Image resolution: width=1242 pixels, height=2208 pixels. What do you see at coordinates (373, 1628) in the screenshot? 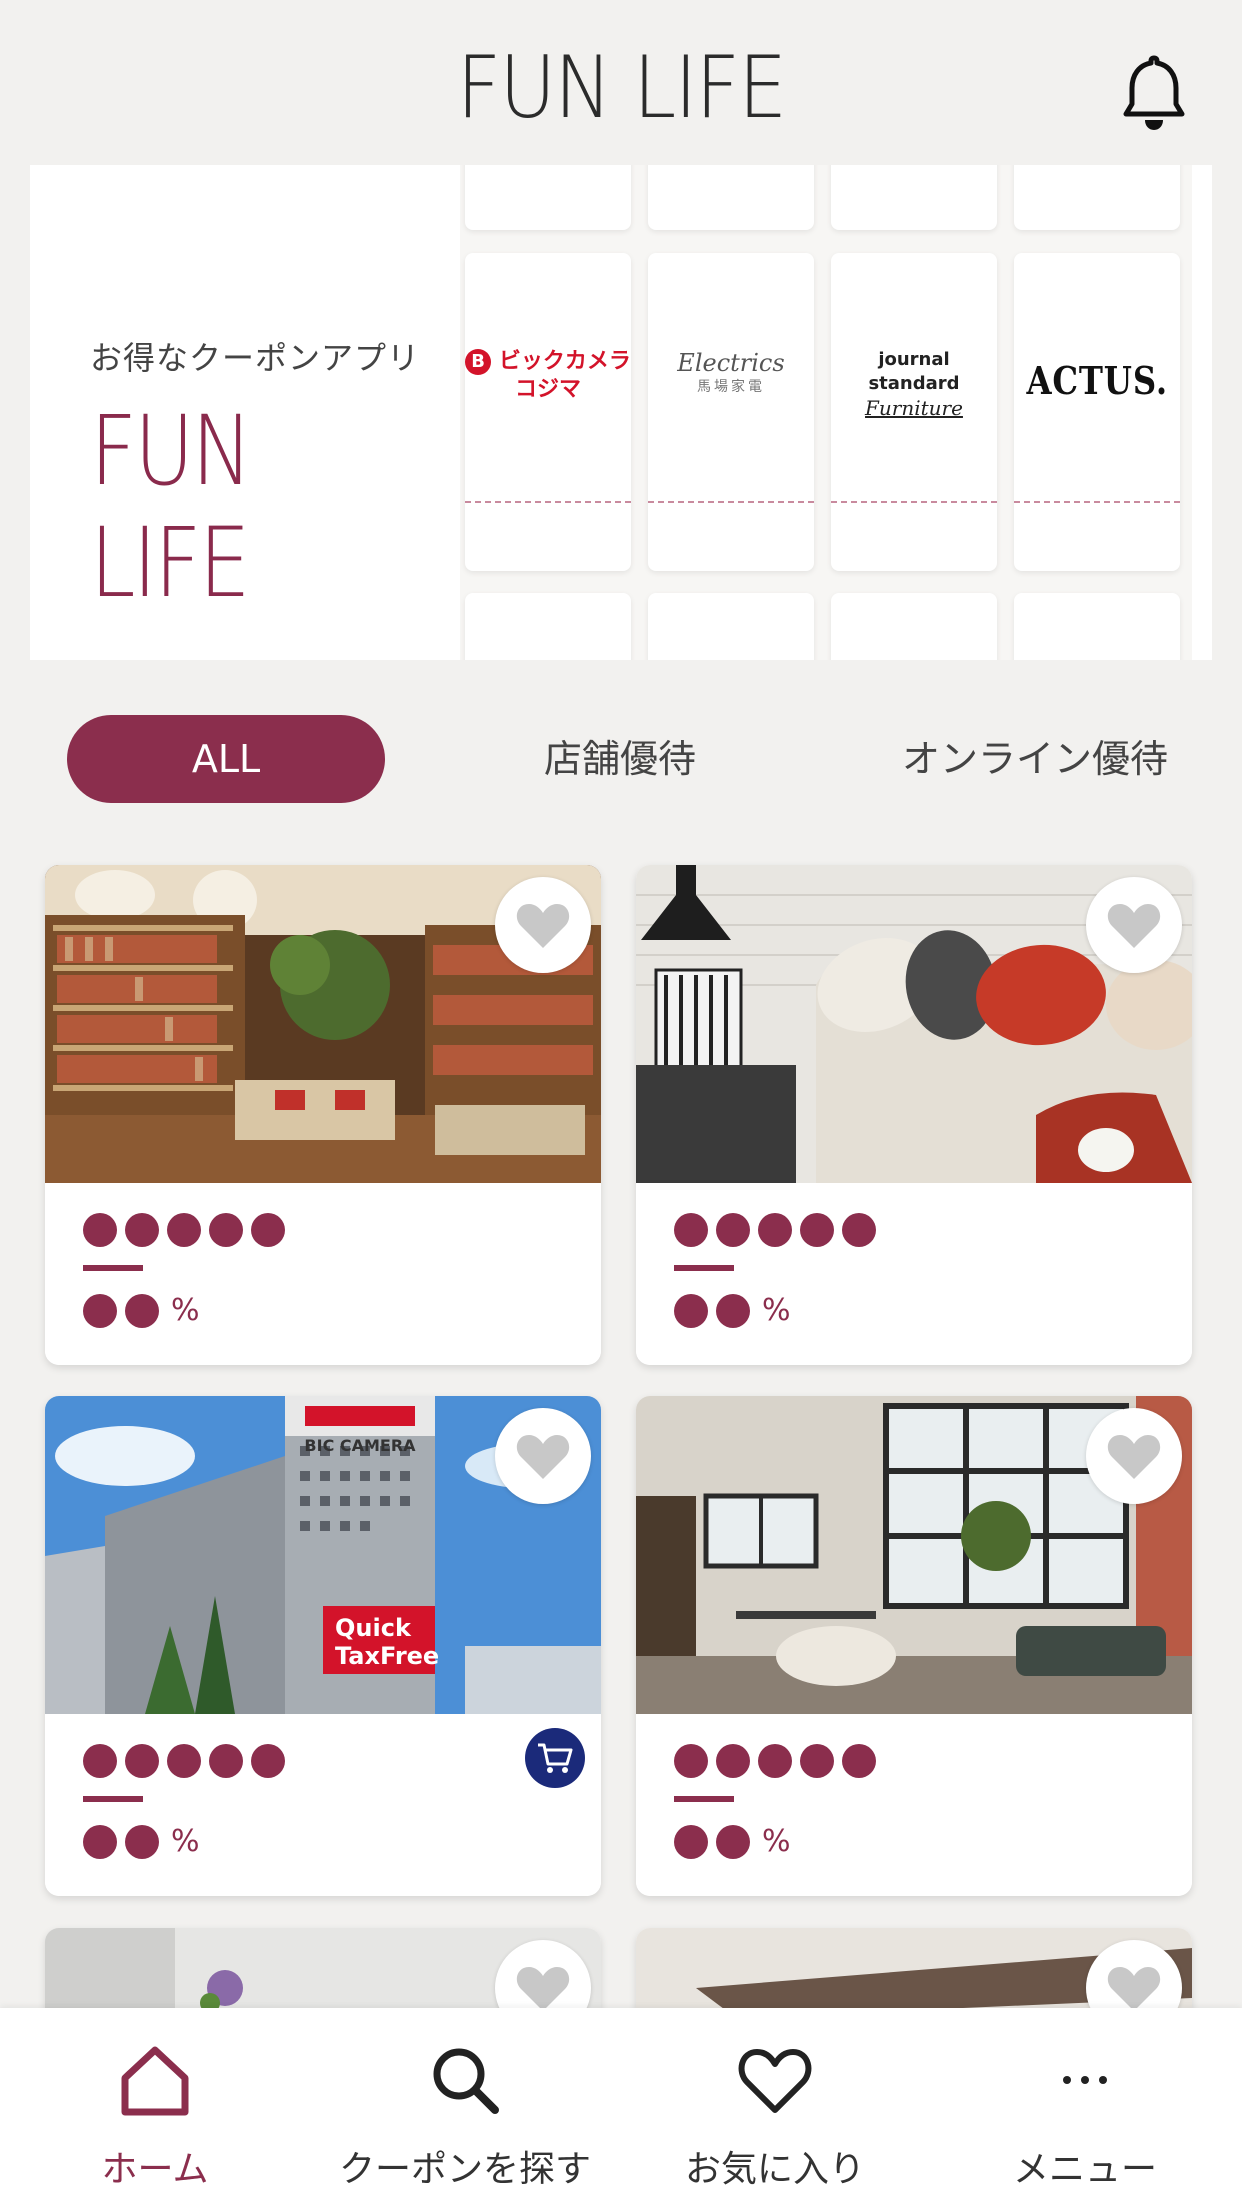
I see `sign-line1: Quick` at bounding box center [373, 1628].